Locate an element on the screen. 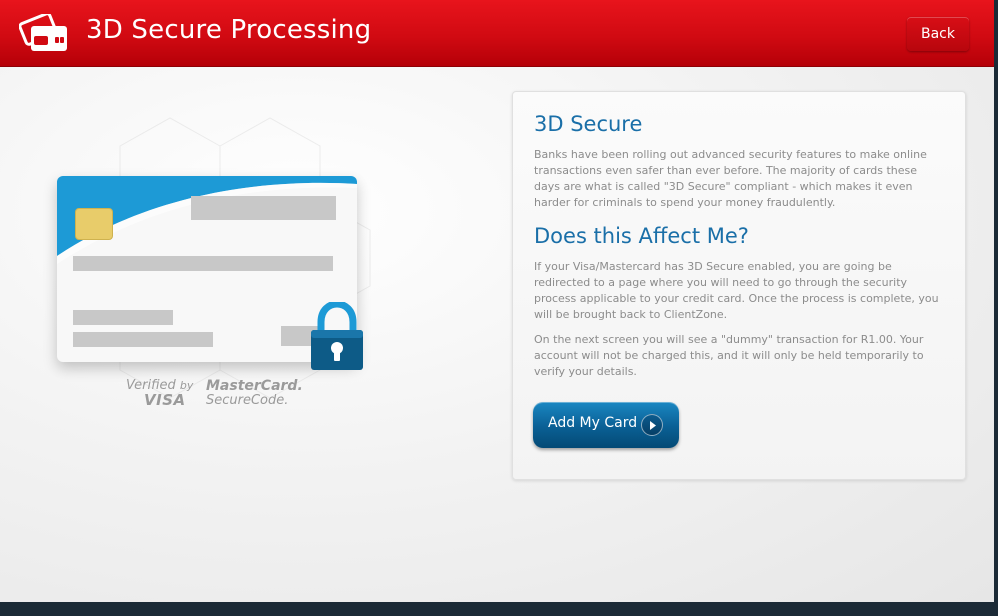  card-expiry-line is located at coordinates (143, 339).